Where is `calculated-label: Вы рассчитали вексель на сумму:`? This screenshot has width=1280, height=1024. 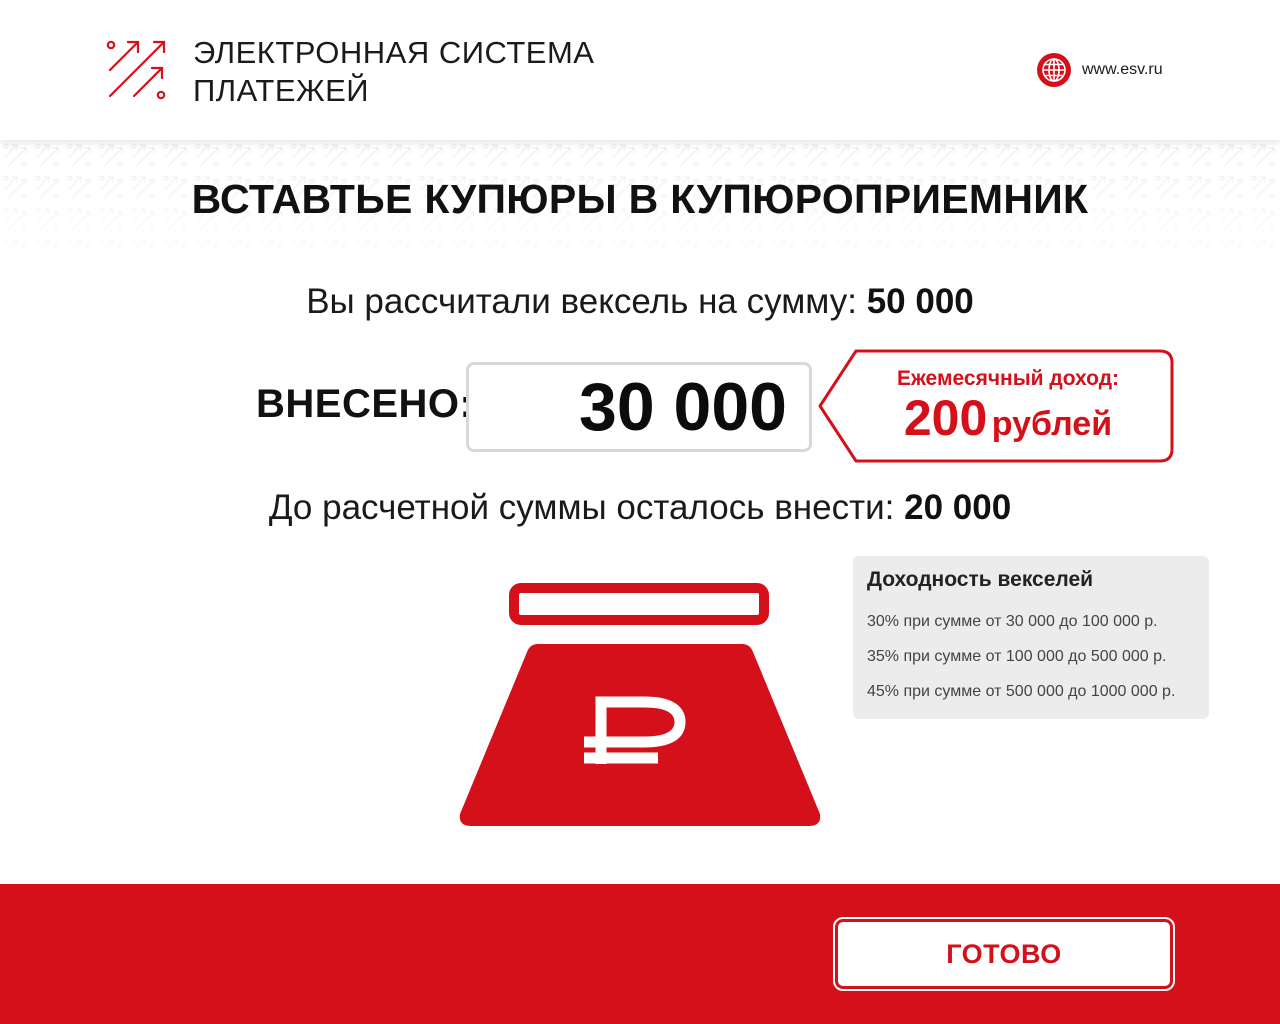
calculated-label: Вы рассчитали вексель на сумму: is located at coordinates (581, 301).